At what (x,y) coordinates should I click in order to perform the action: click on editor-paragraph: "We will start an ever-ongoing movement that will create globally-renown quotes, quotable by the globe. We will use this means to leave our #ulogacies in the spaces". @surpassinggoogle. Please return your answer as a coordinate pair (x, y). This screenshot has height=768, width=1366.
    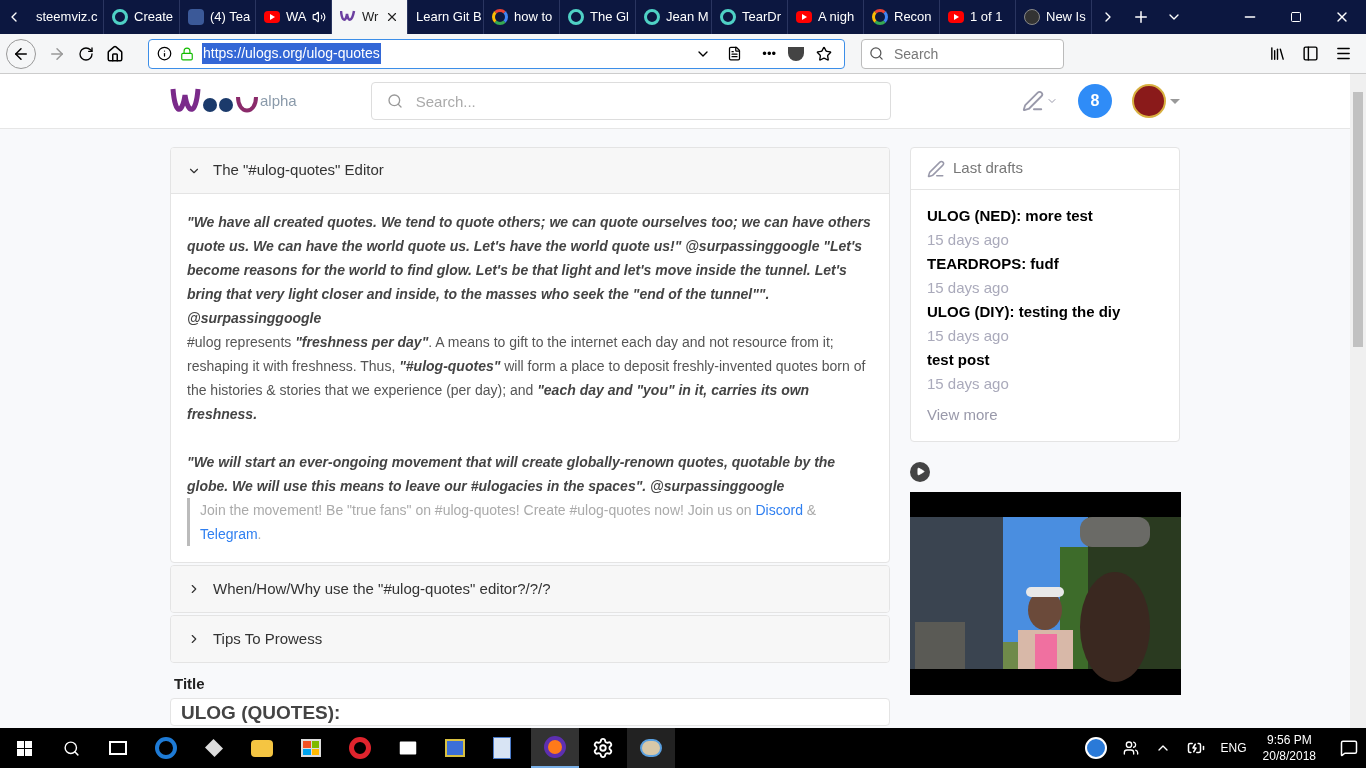
    Looking at the image, I should click on (512, 474).